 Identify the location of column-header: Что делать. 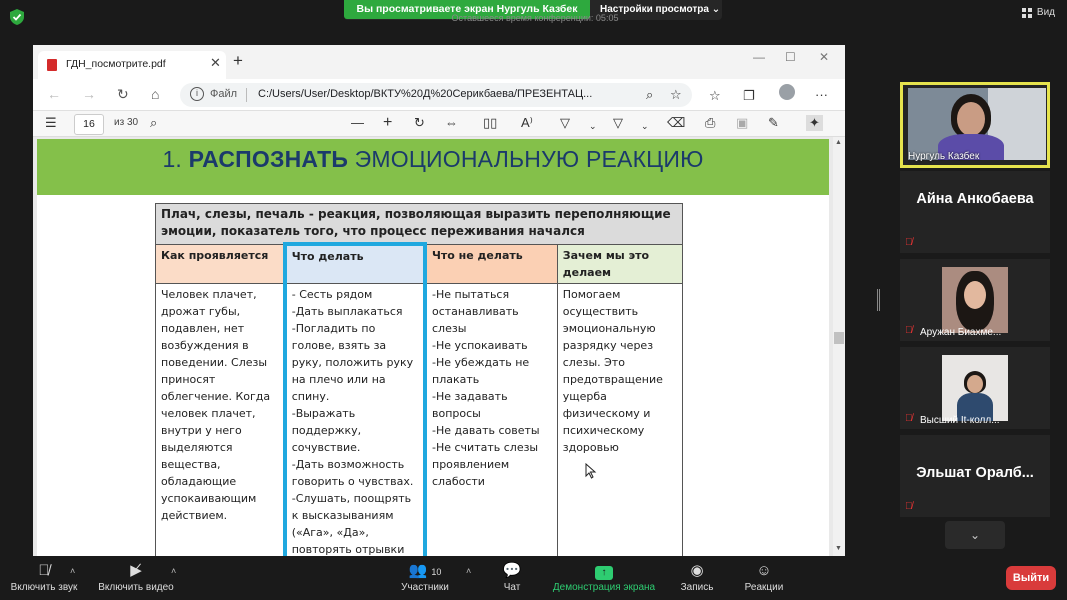
(355, 263).